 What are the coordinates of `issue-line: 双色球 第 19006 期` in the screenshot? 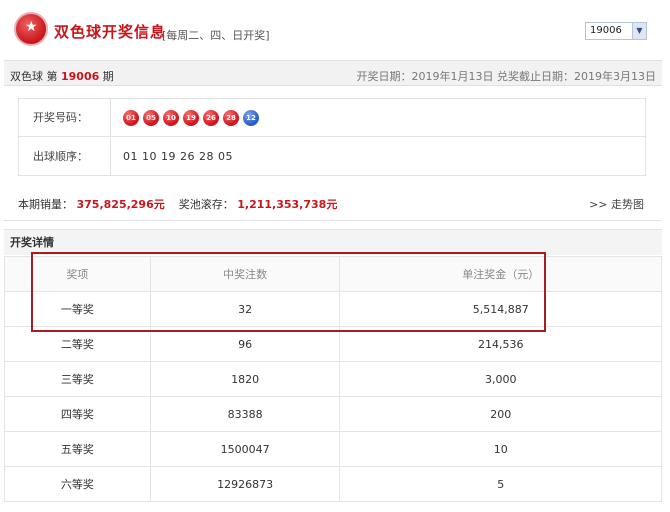 It's located at (62, 76).